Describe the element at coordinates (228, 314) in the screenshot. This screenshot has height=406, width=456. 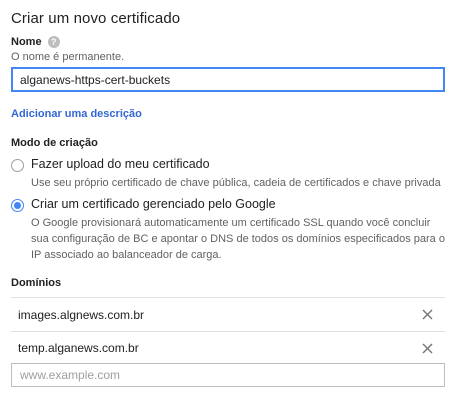
I see `domain-row: images.algnews.com.br` at that location.